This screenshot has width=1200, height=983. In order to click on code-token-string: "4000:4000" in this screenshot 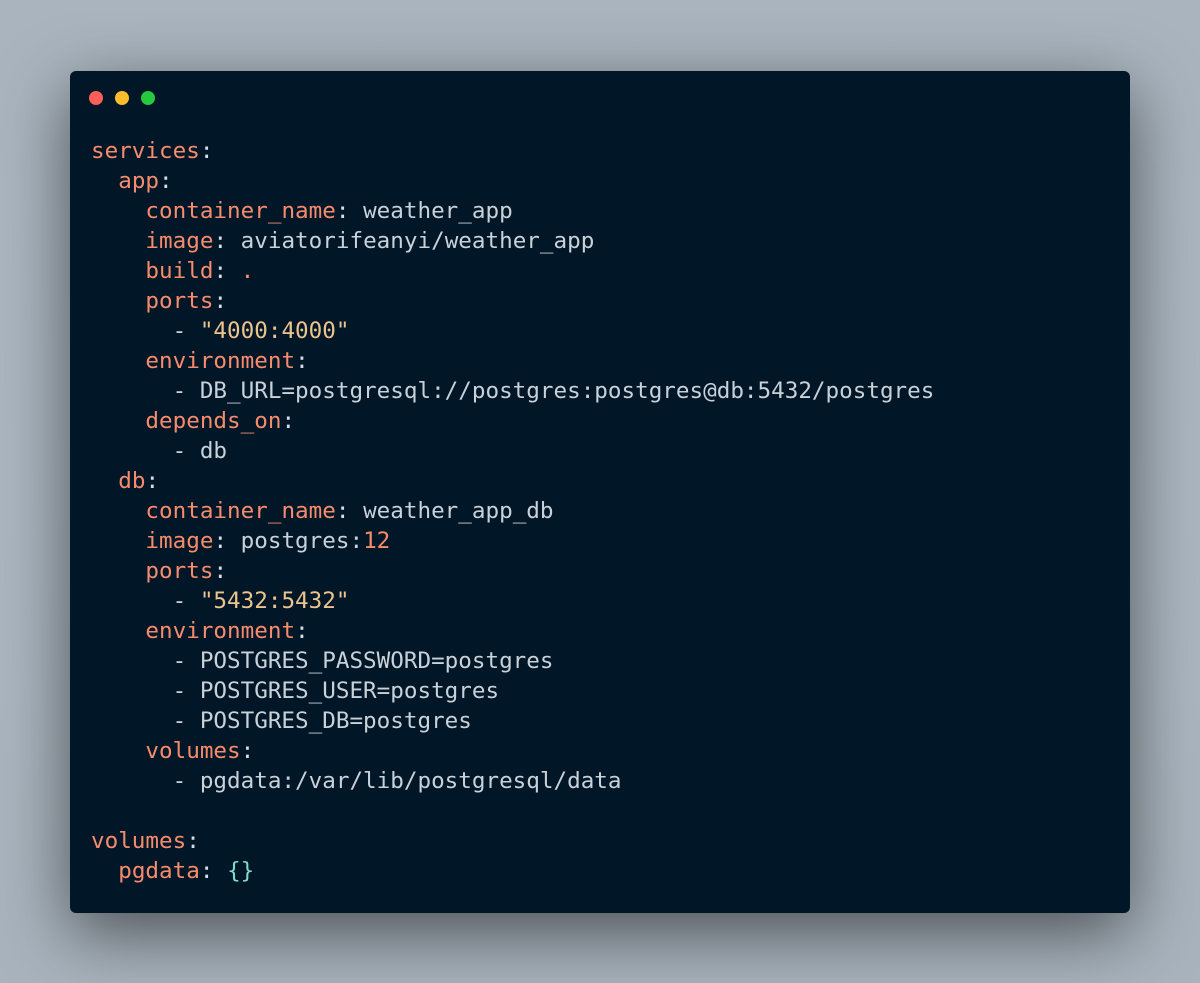, I will do `click(274, 331)`.